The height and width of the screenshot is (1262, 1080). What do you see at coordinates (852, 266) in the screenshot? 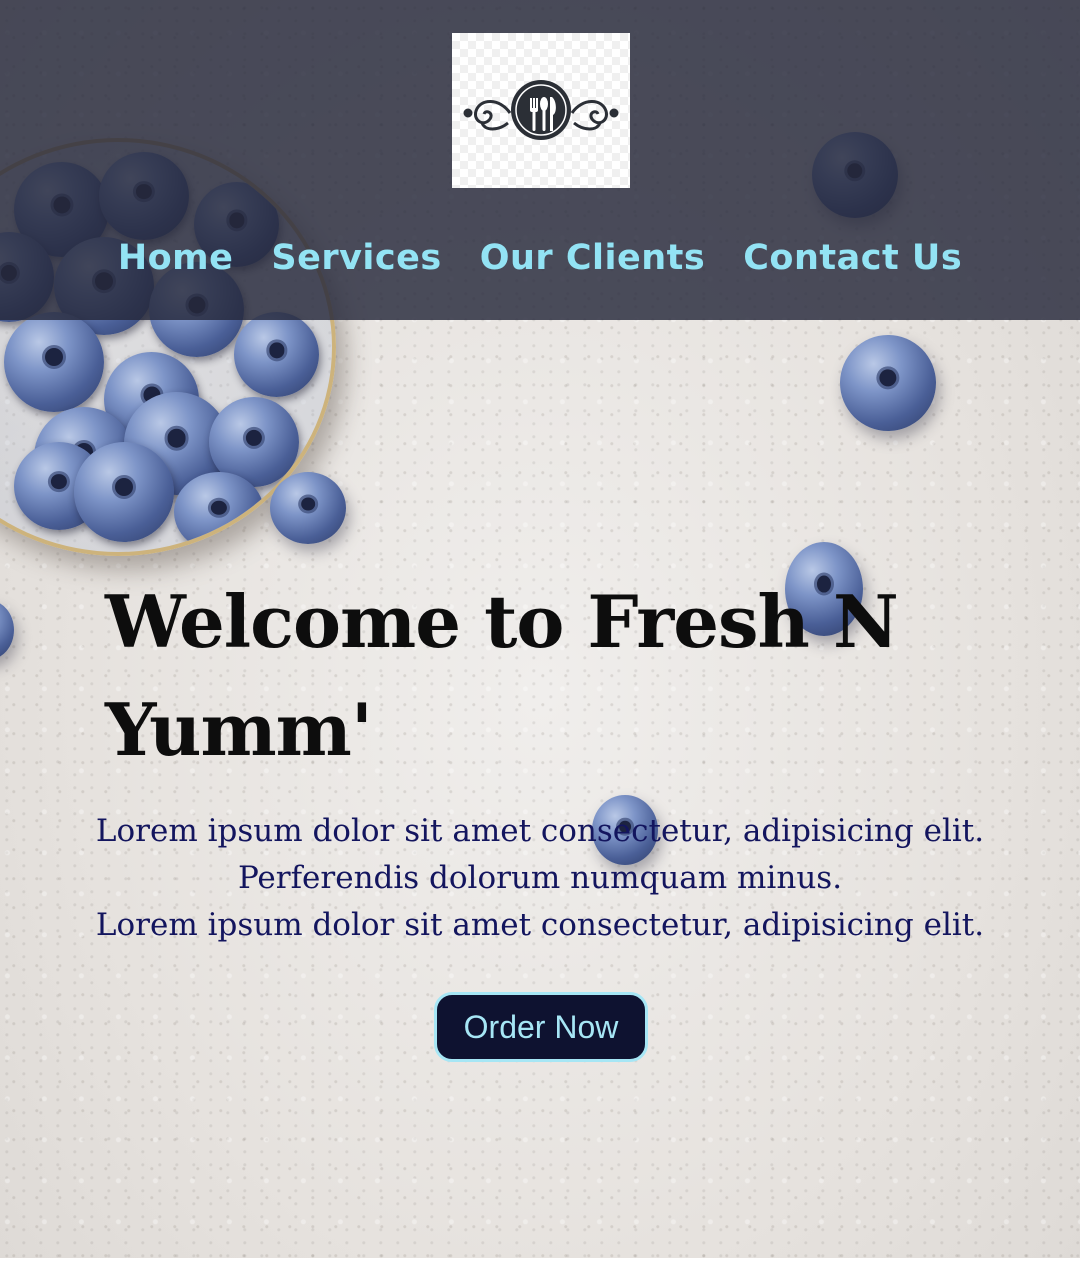
I see `nav-link-contact-us: Contact Us` at bounding box center [852, 266].